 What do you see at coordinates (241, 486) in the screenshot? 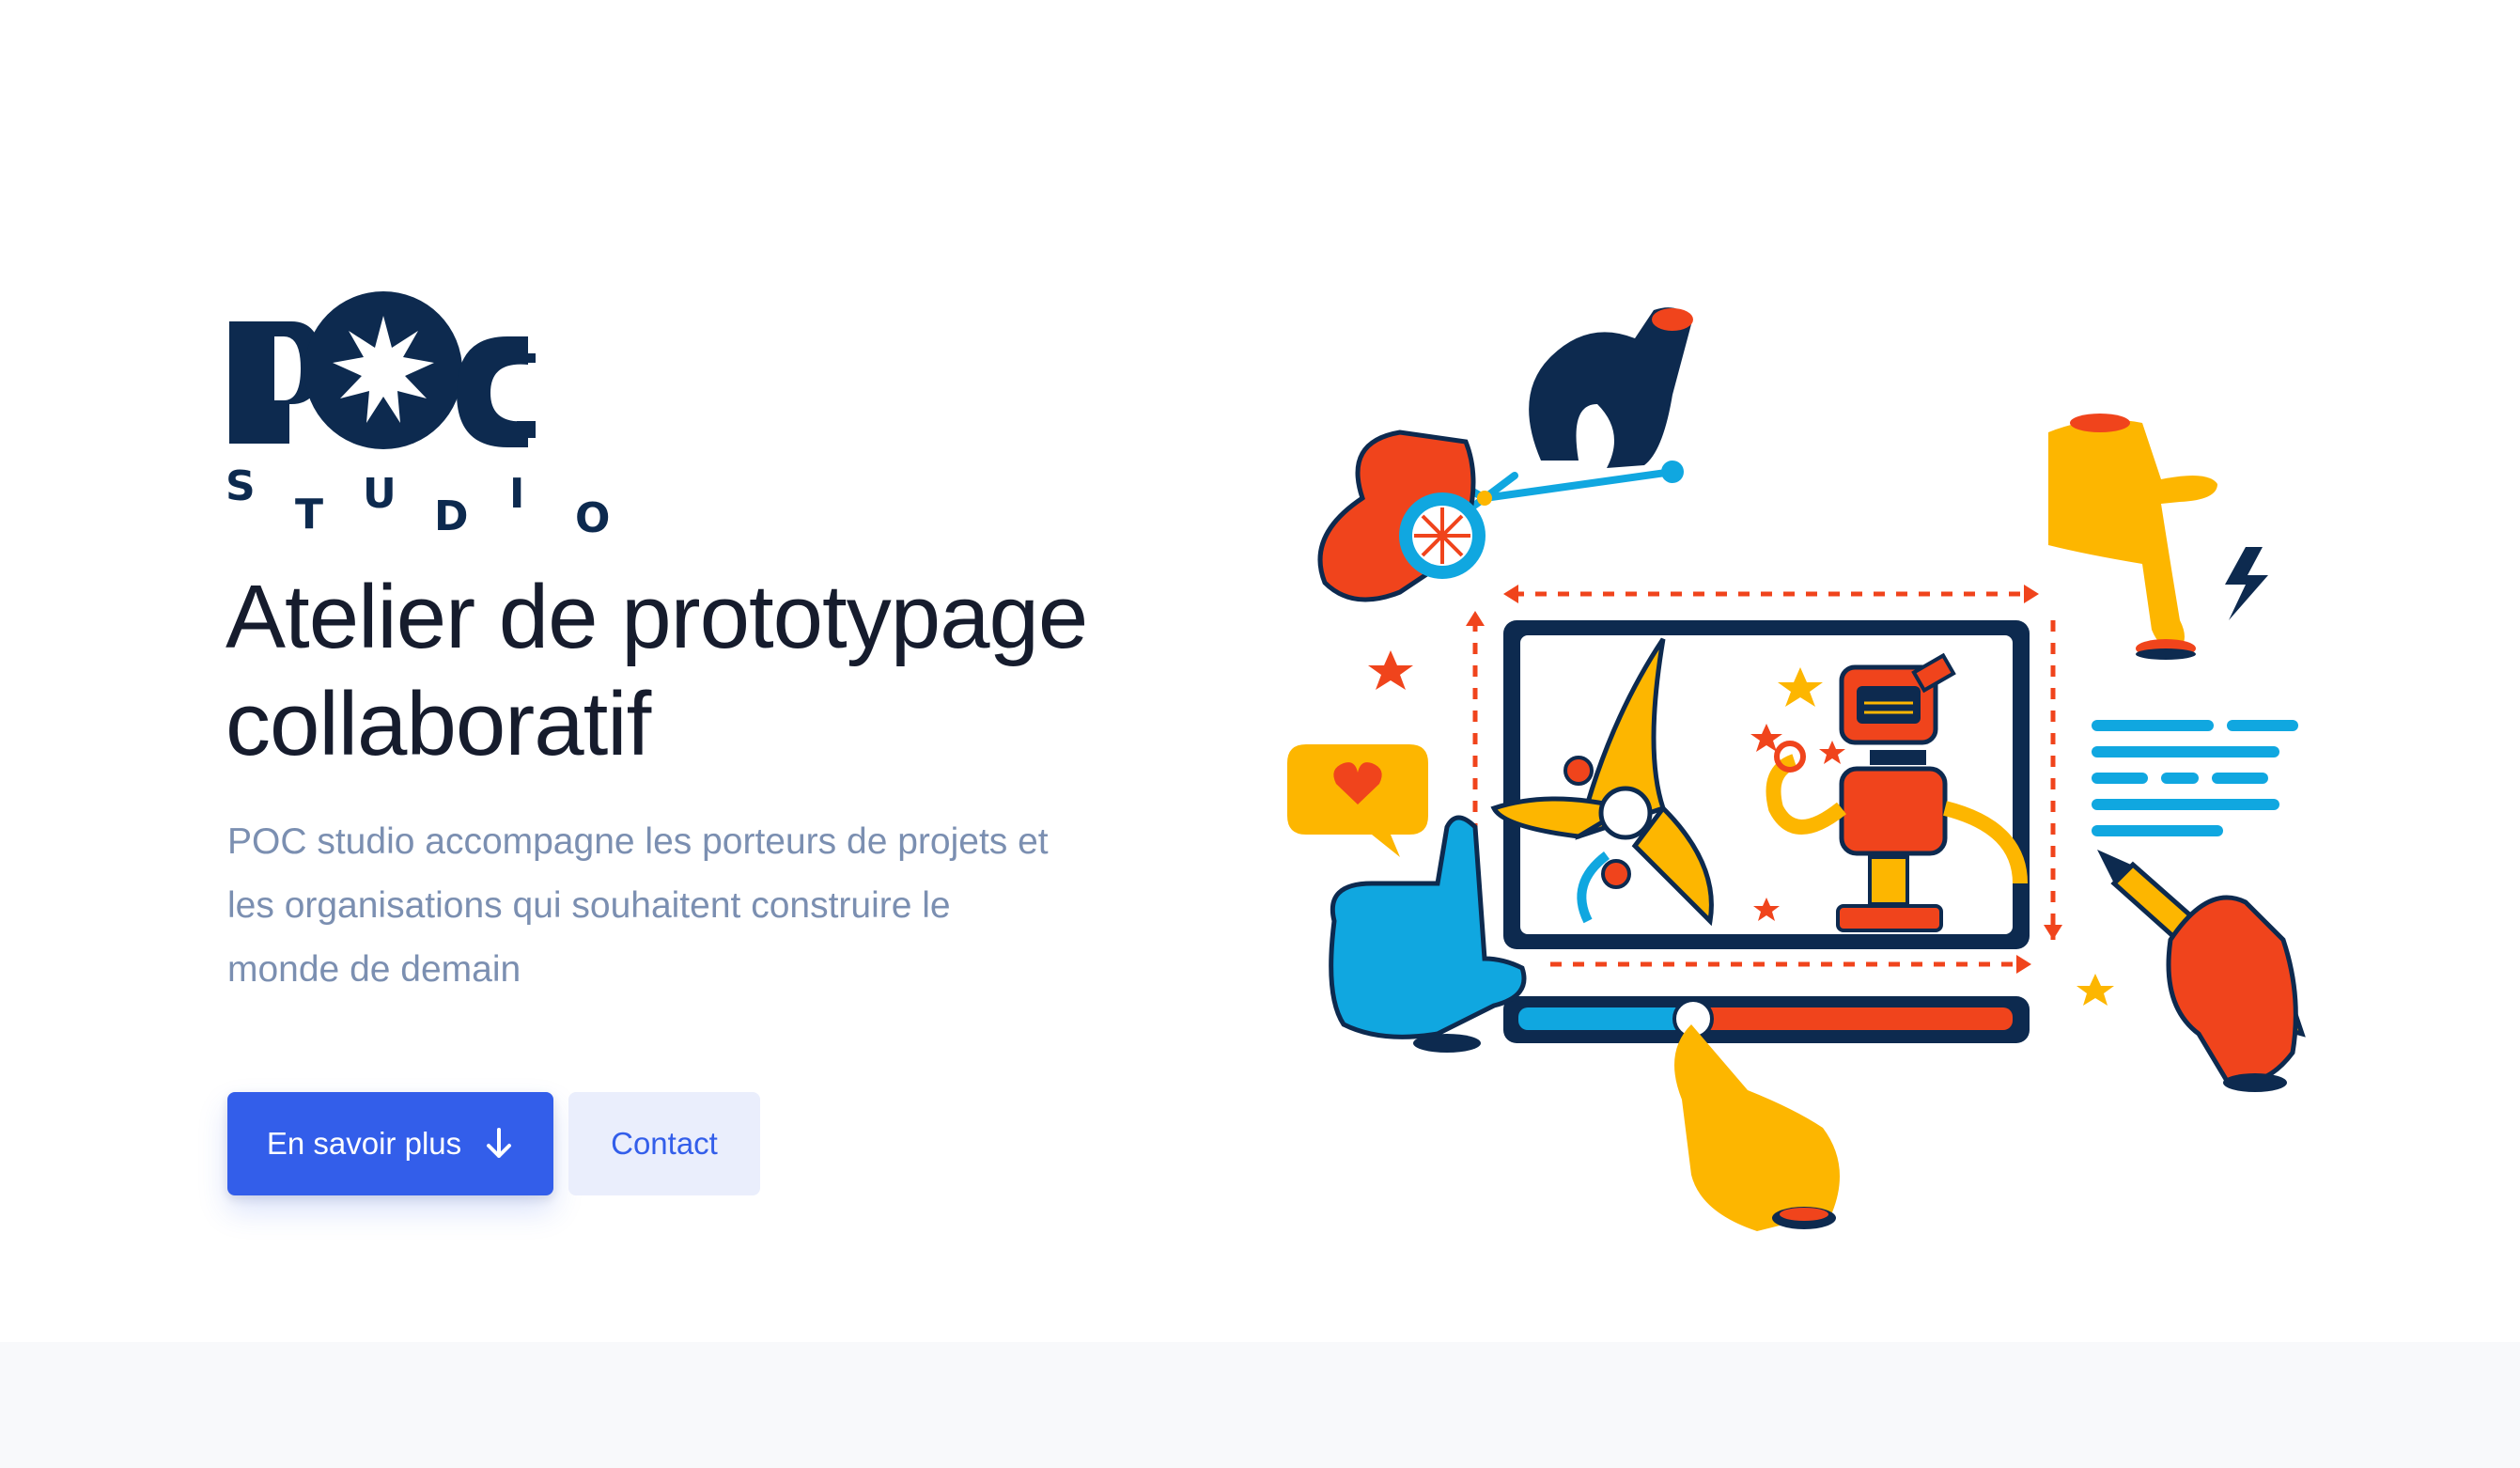
I see `svg-text: S` at bounding box center [241, 486].